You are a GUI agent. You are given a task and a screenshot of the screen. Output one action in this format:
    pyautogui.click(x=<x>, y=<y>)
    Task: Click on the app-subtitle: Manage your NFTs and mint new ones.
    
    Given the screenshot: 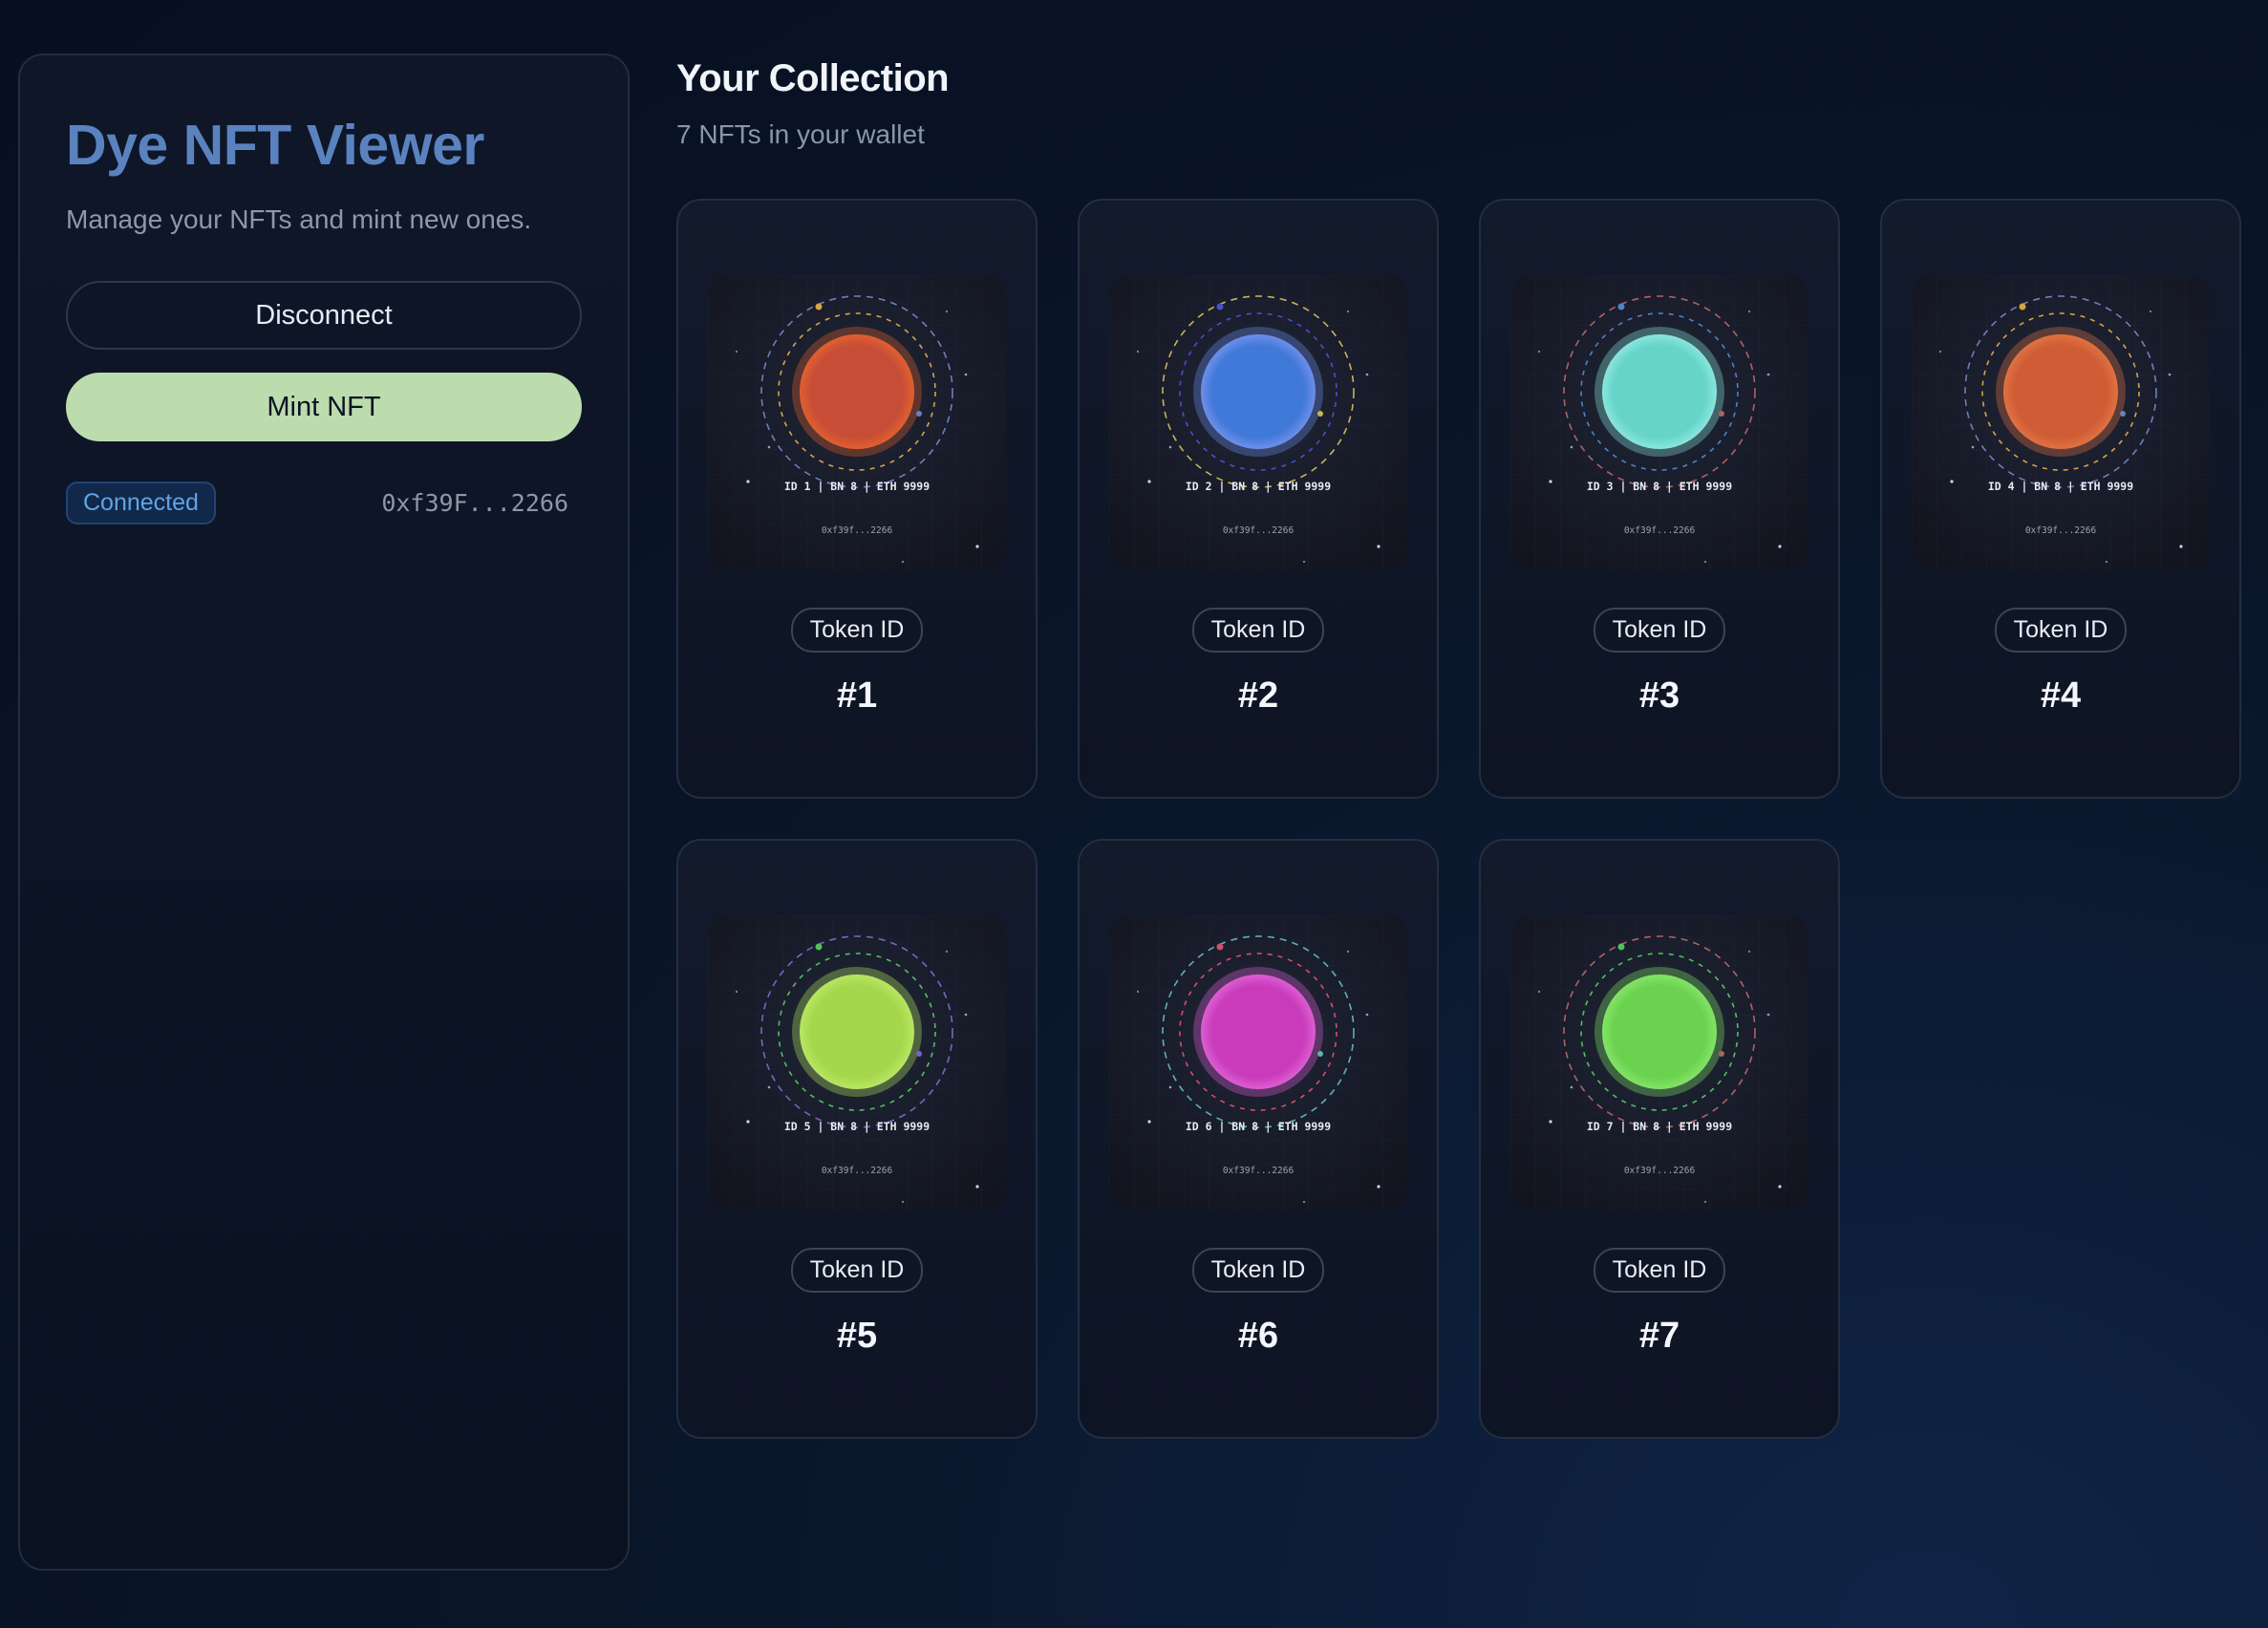 What is the action you would take?
    pyautogui.click(x=299, y=219)
    